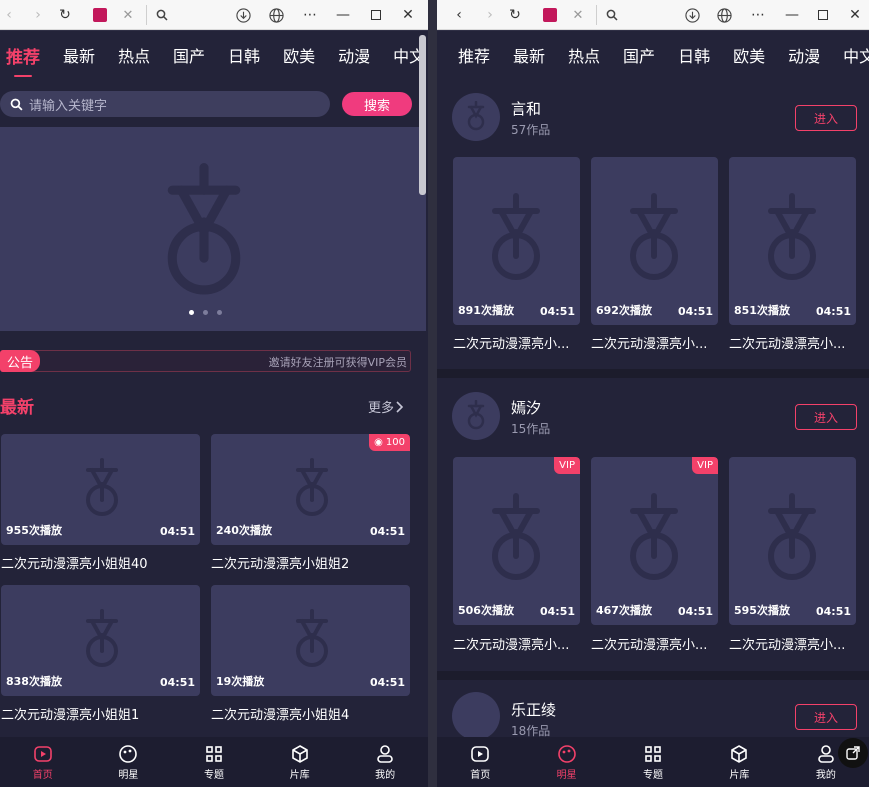  Describe the element at coordinates (70, 713) in the screenshot. I see `video-title: 二次元动漫漂亮小姐姐1` at that location.